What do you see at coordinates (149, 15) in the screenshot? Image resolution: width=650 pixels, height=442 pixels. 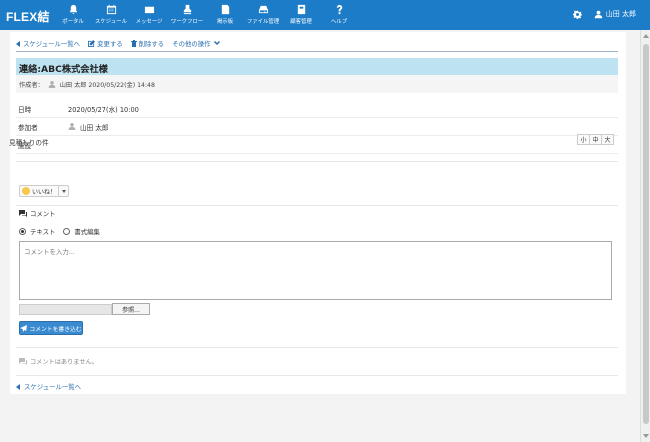 I see `nav-item-message: メッセージ` at bounding box center [149, 15].